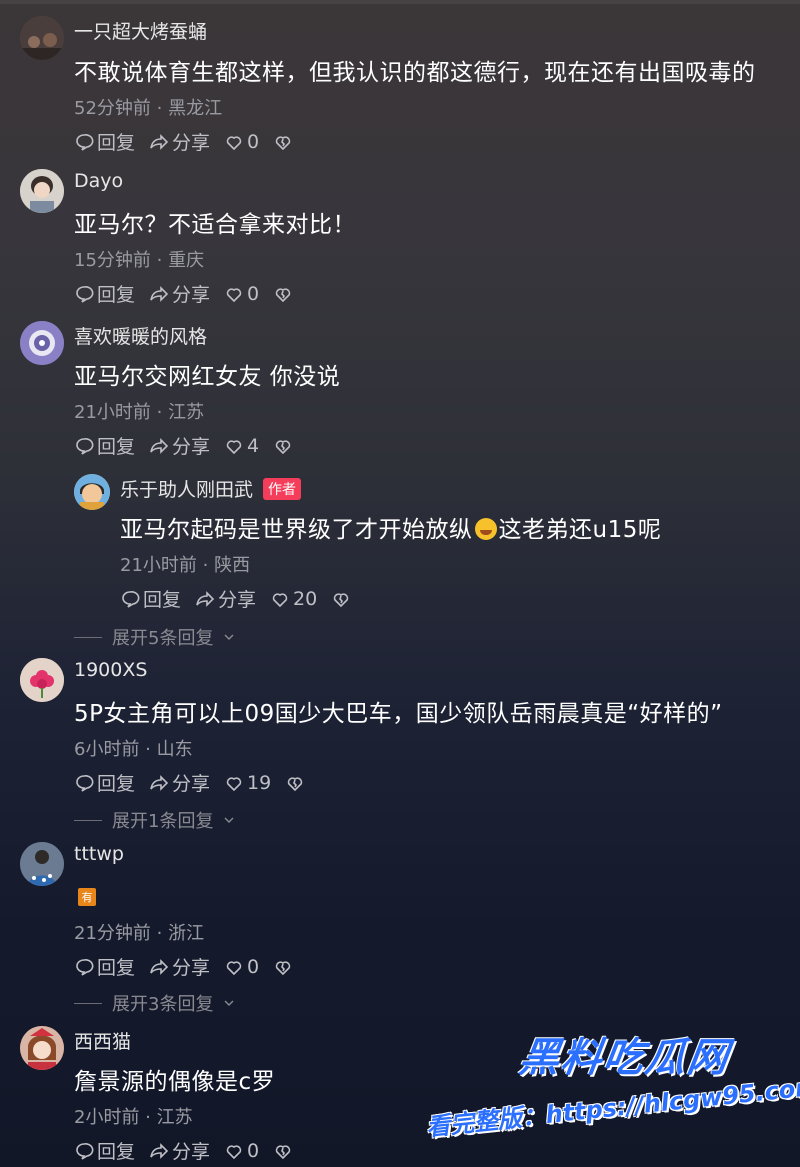 This screenshot has height=1167, width=800. I want to click on comment-text-part: 亚马尔起码是世界级了才开始放纵, so click(296, 530).